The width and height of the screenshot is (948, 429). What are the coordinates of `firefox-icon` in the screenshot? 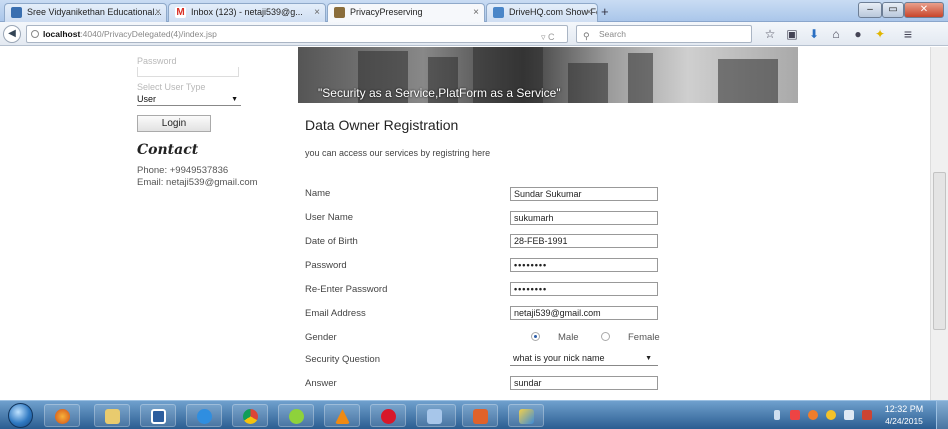 It's located at (62, 416).